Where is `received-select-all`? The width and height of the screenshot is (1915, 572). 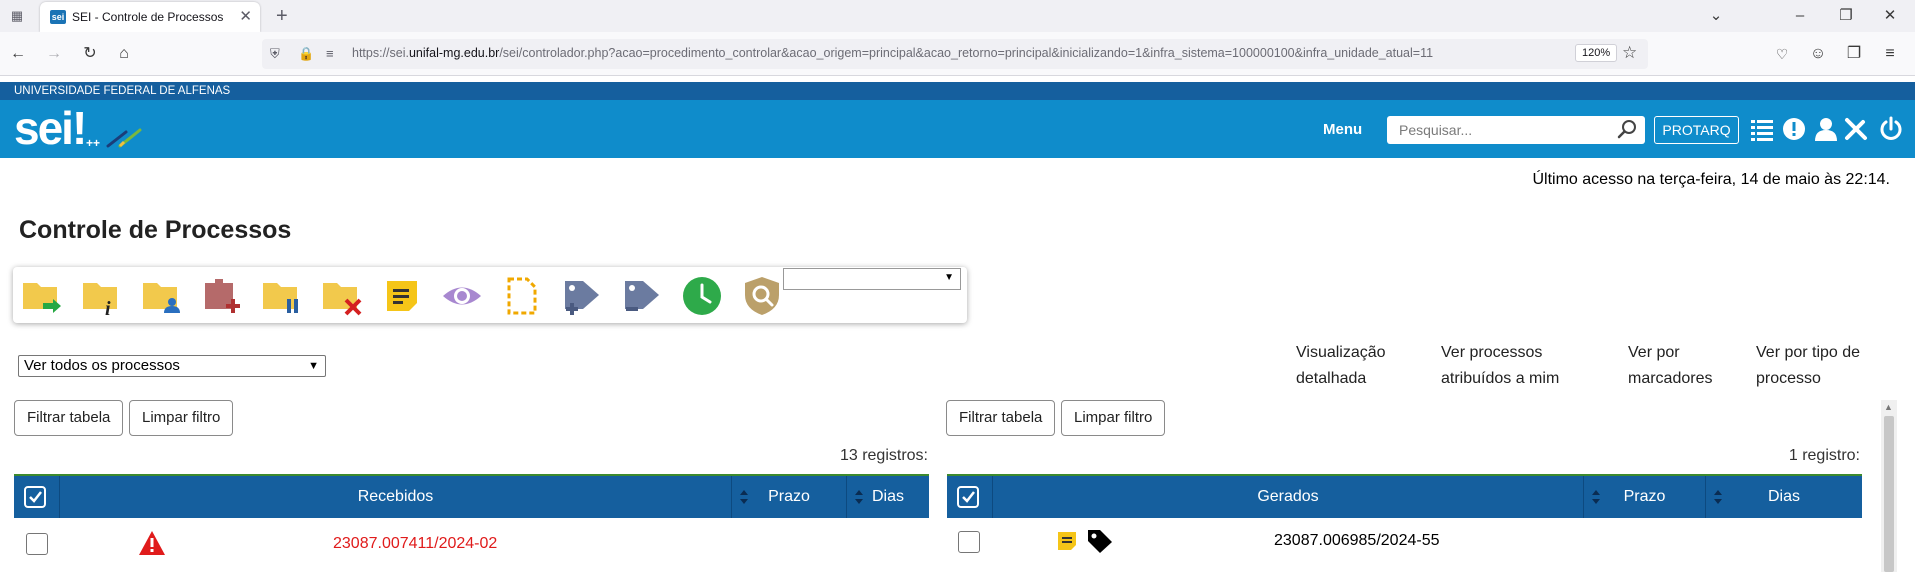
received-select-all is located at coordinates (37, 497).